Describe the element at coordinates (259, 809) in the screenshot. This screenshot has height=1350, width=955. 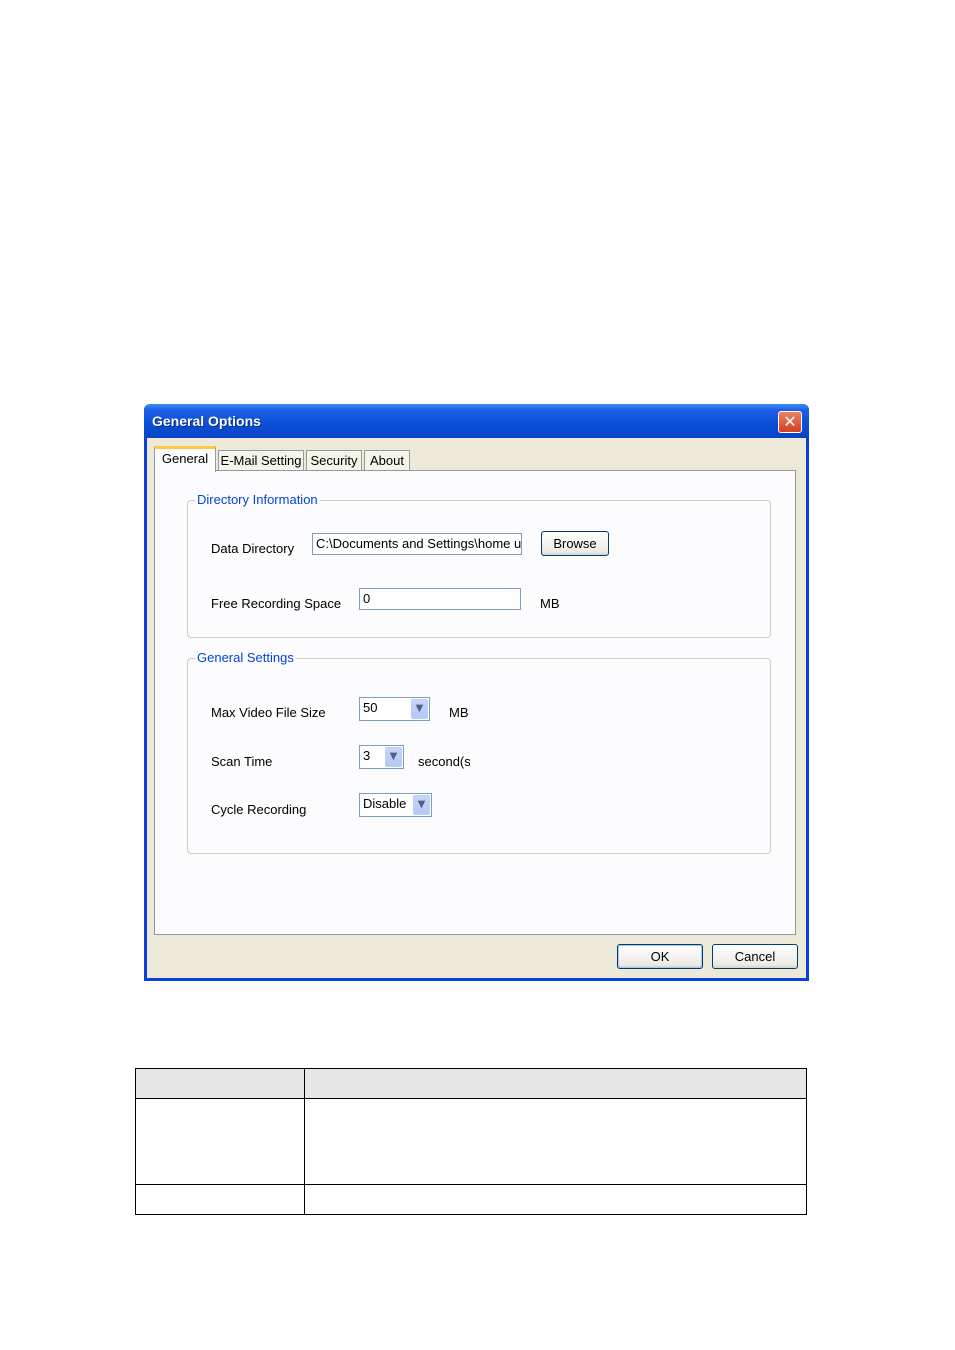
I see `cycle-recording-label: Cycle Recording` at that location.